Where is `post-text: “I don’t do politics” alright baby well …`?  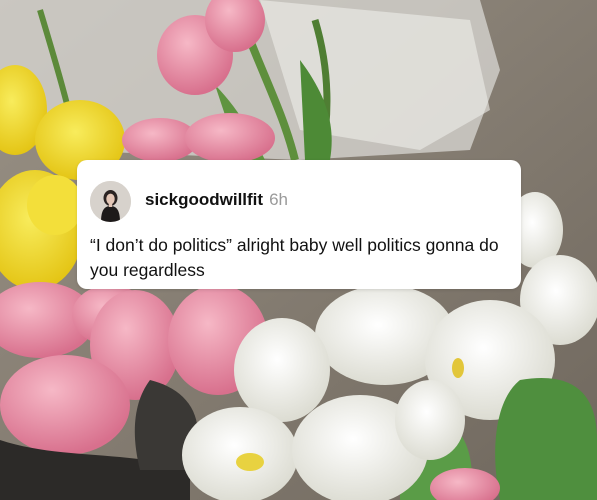
post-text: “I don’t do politics” alright baby well … is located at coordinates (294, 257).